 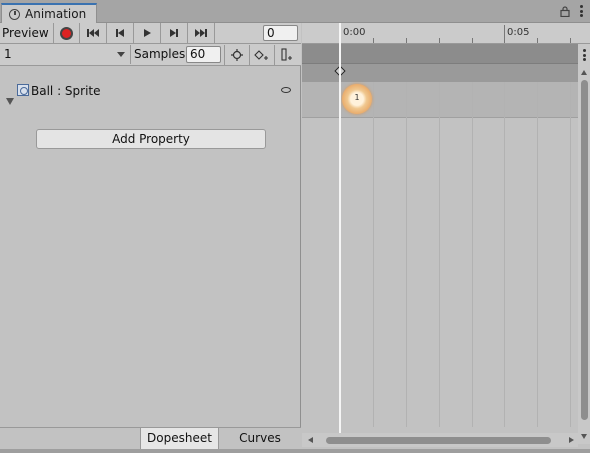 I want to click on tab-title: Animation, so click(x=56, y=14).